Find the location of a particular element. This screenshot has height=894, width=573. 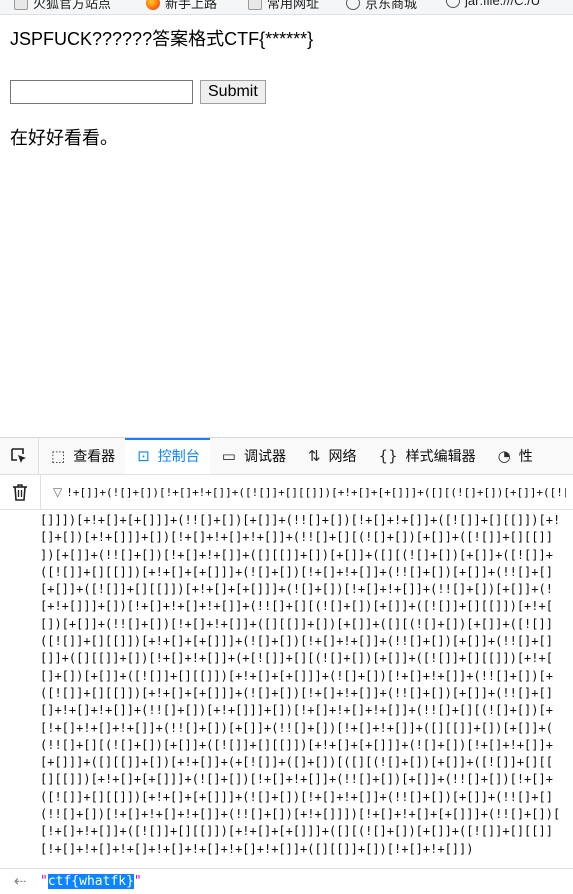

element-picker-button is located at coordinates (19, 456).